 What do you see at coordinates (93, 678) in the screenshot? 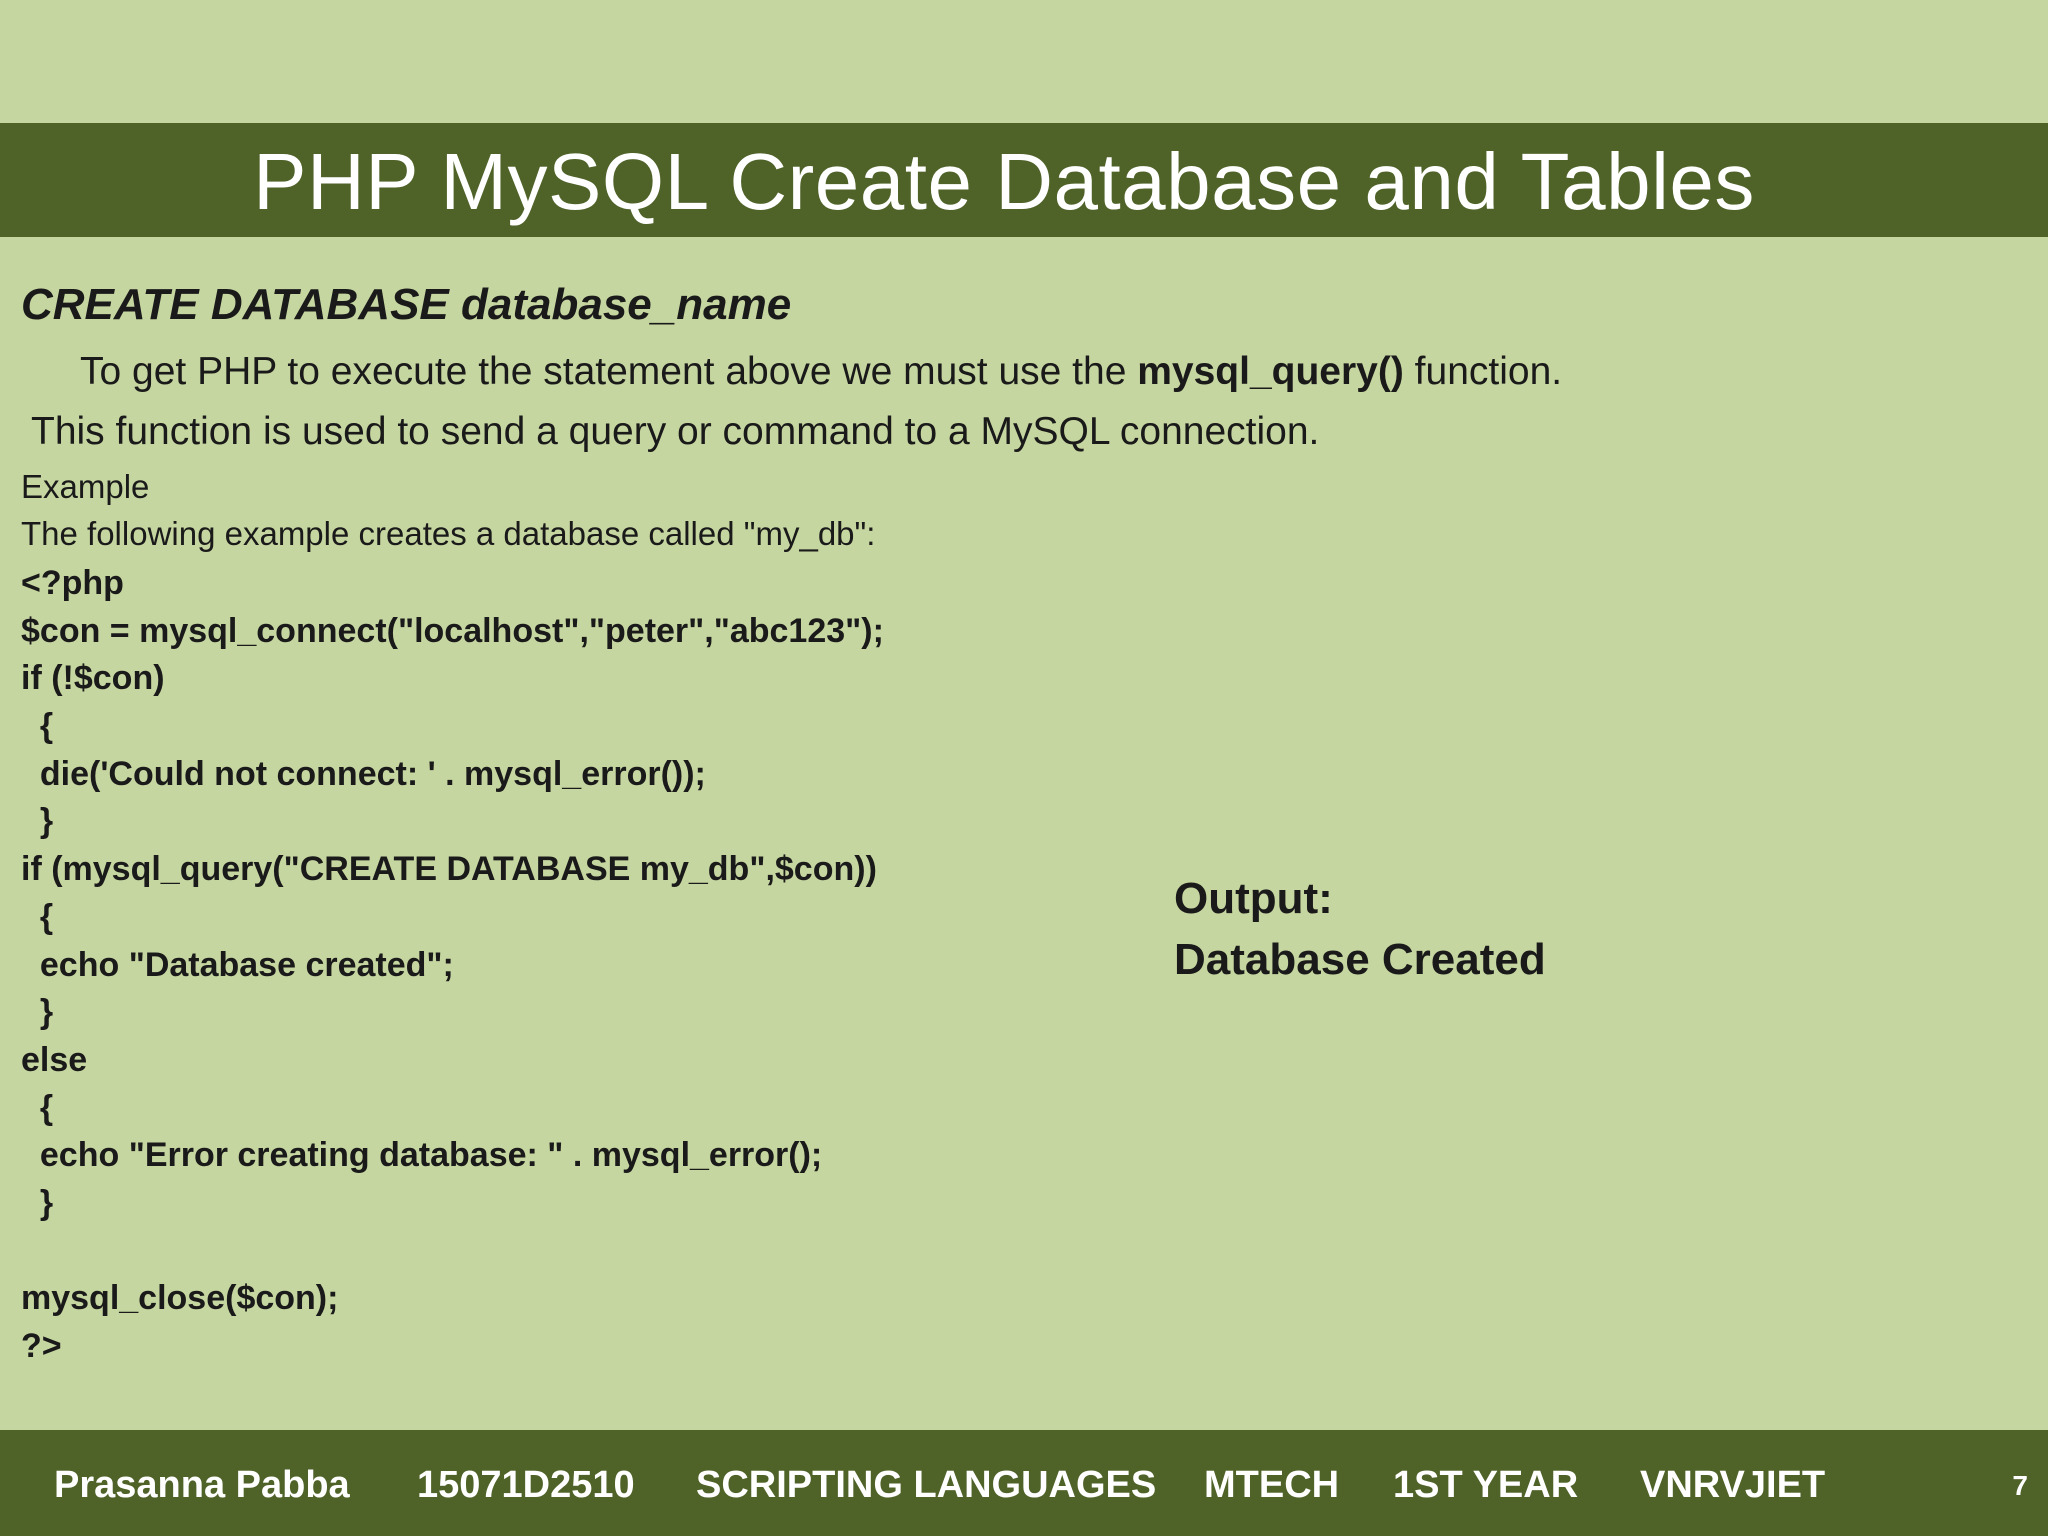
I see `code-line: if (!$con)` at bounding box center [93, 678].